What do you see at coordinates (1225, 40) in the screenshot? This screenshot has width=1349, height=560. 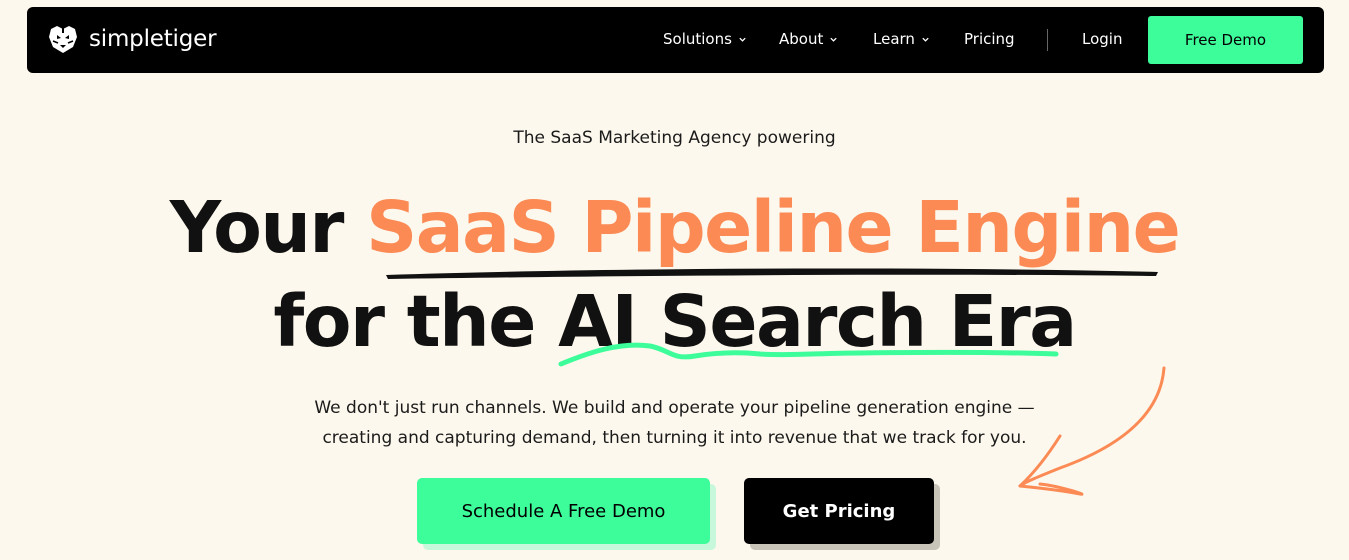 I see `free-demo-button: Free Demo` at bounding box center [1225, 40].